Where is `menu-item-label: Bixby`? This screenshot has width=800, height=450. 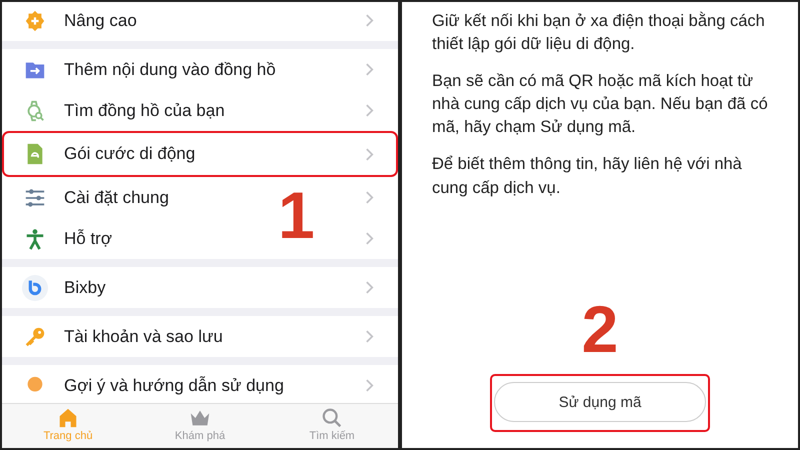
menu-item-label: Bixby is located at coordinates (85, 287).